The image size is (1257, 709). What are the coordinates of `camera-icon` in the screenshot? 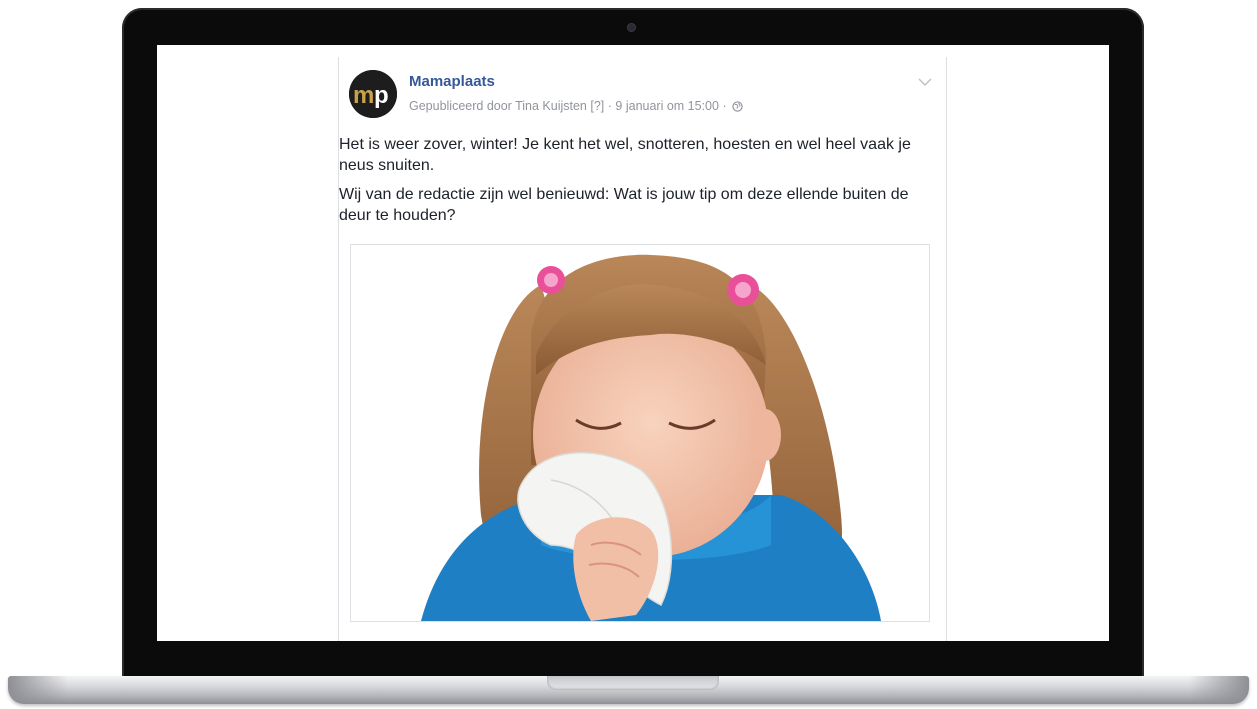 It's located at (631, 27).